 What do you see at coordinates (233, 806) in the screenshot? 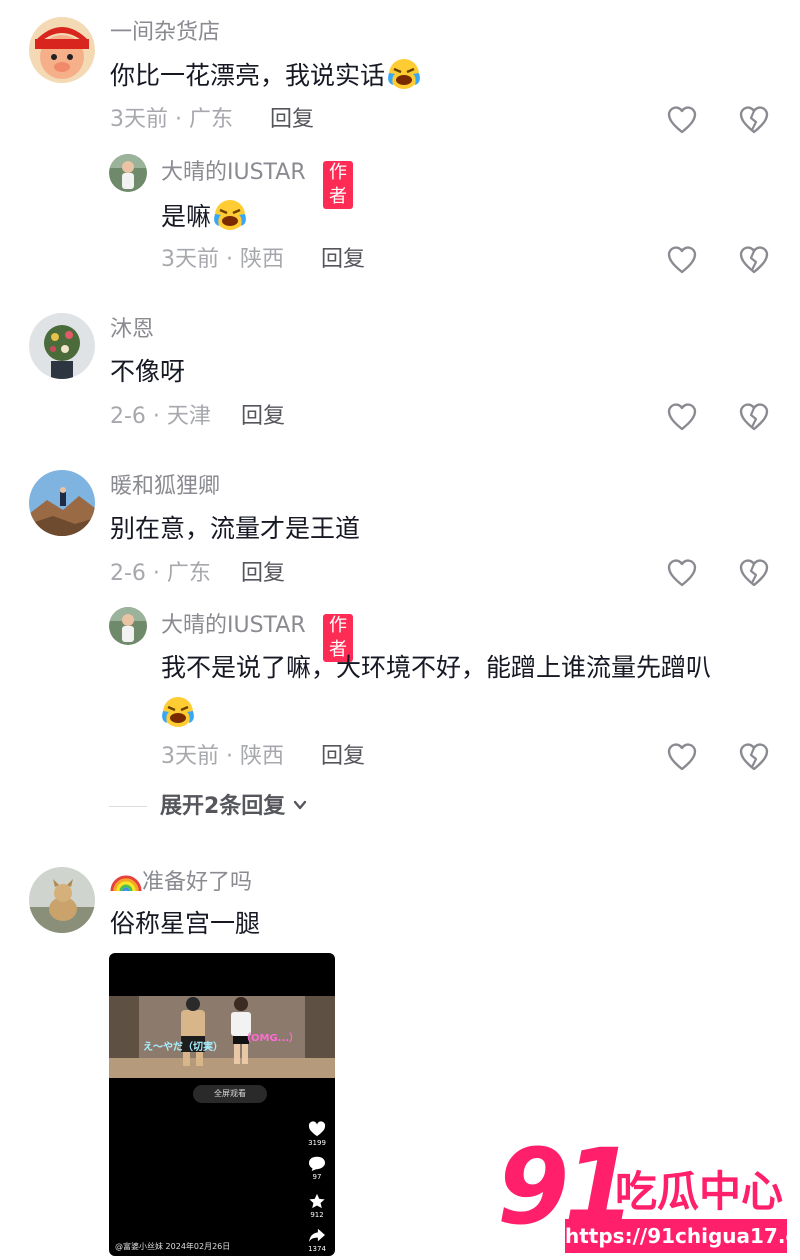
I see `expand-replies-button: 展开2条回复` at bounding box center [233, 806].